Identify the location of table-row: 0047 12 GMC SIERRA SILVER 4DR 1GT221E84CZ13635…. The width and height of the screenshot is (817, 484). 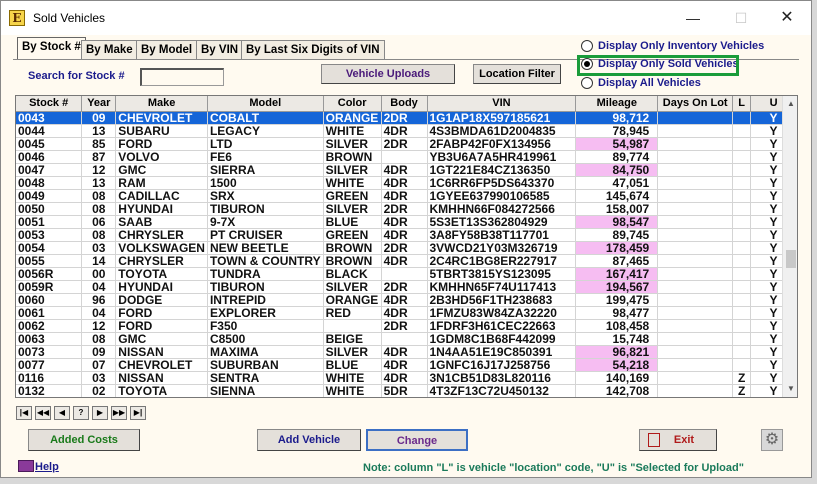
(406, 170).